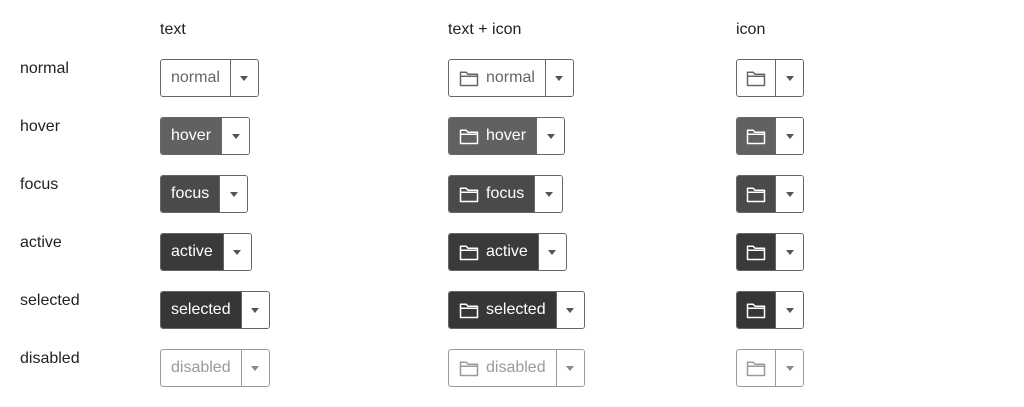  I want to click on split-button-icon-focus, so click(770, 194).